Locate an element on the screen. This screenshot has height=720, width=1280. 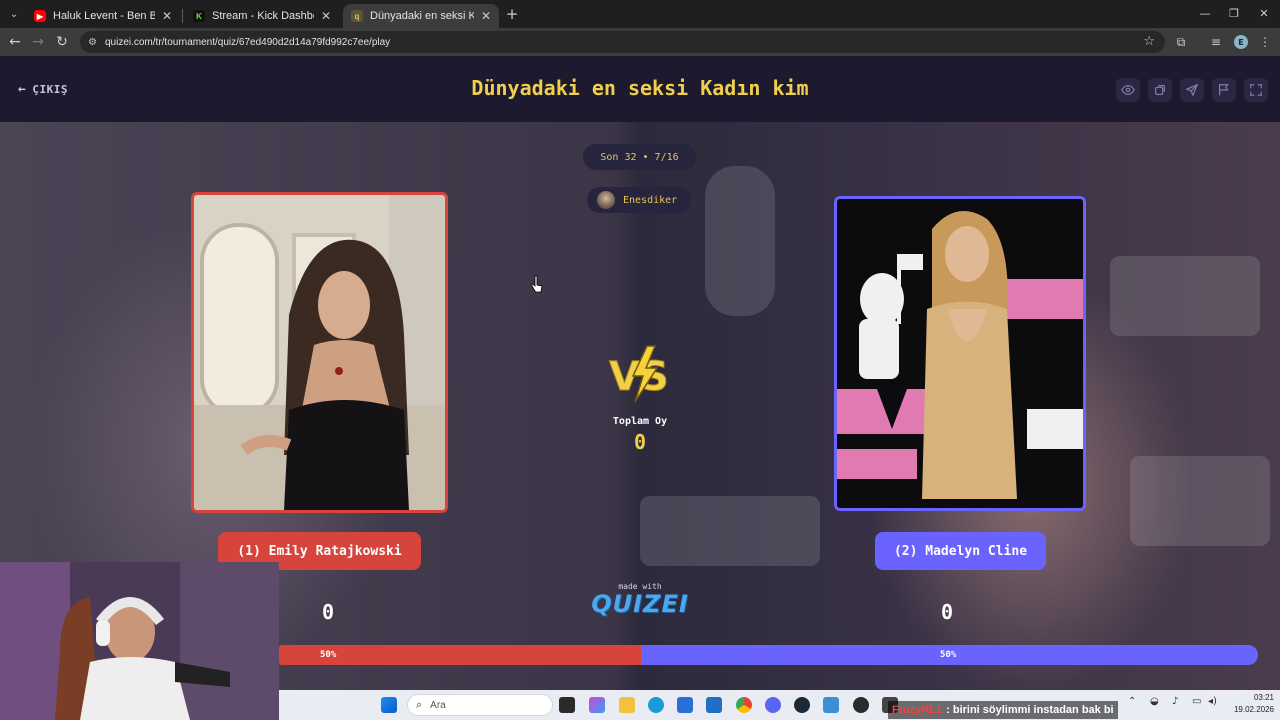
chat-message: : birini söylimmi instadan bak bi is located at coordinates (1030, 710).